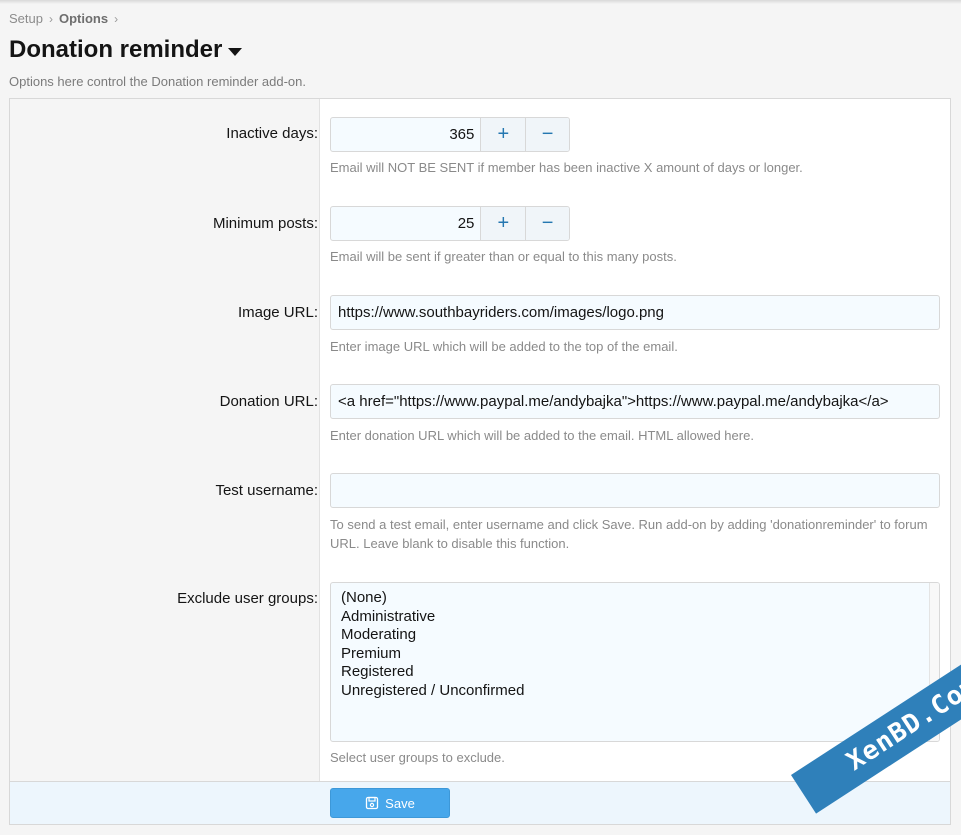 The height and width of the screenshot is (835, 961). What do you see at coordinates (247, 598) in the screenshot?
I see `exclude-groups-label: Exclude user groups:` at bounding box center [247, 598].